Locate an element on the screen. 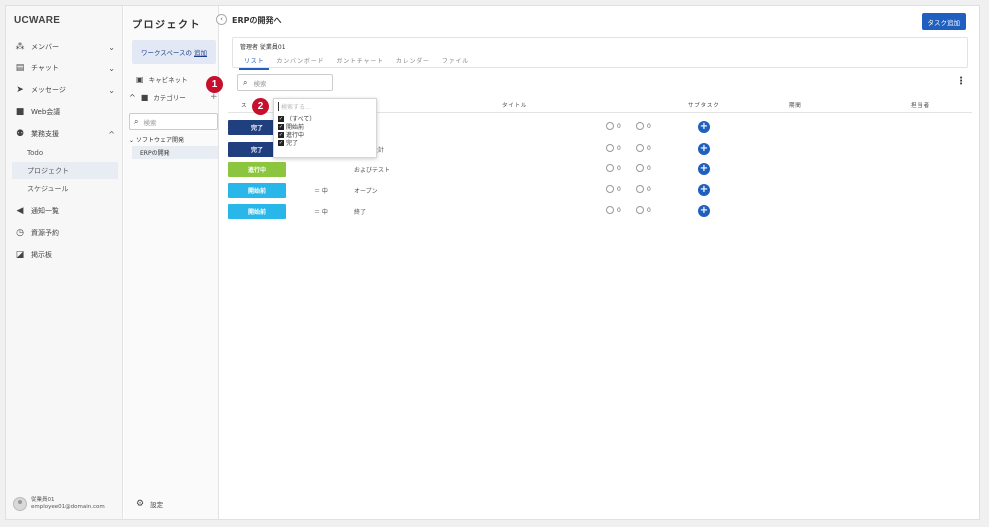 This screenshot has width=989, height=527. cabinet-item: ▣ キャビネット is located at coordinates (162, 79).